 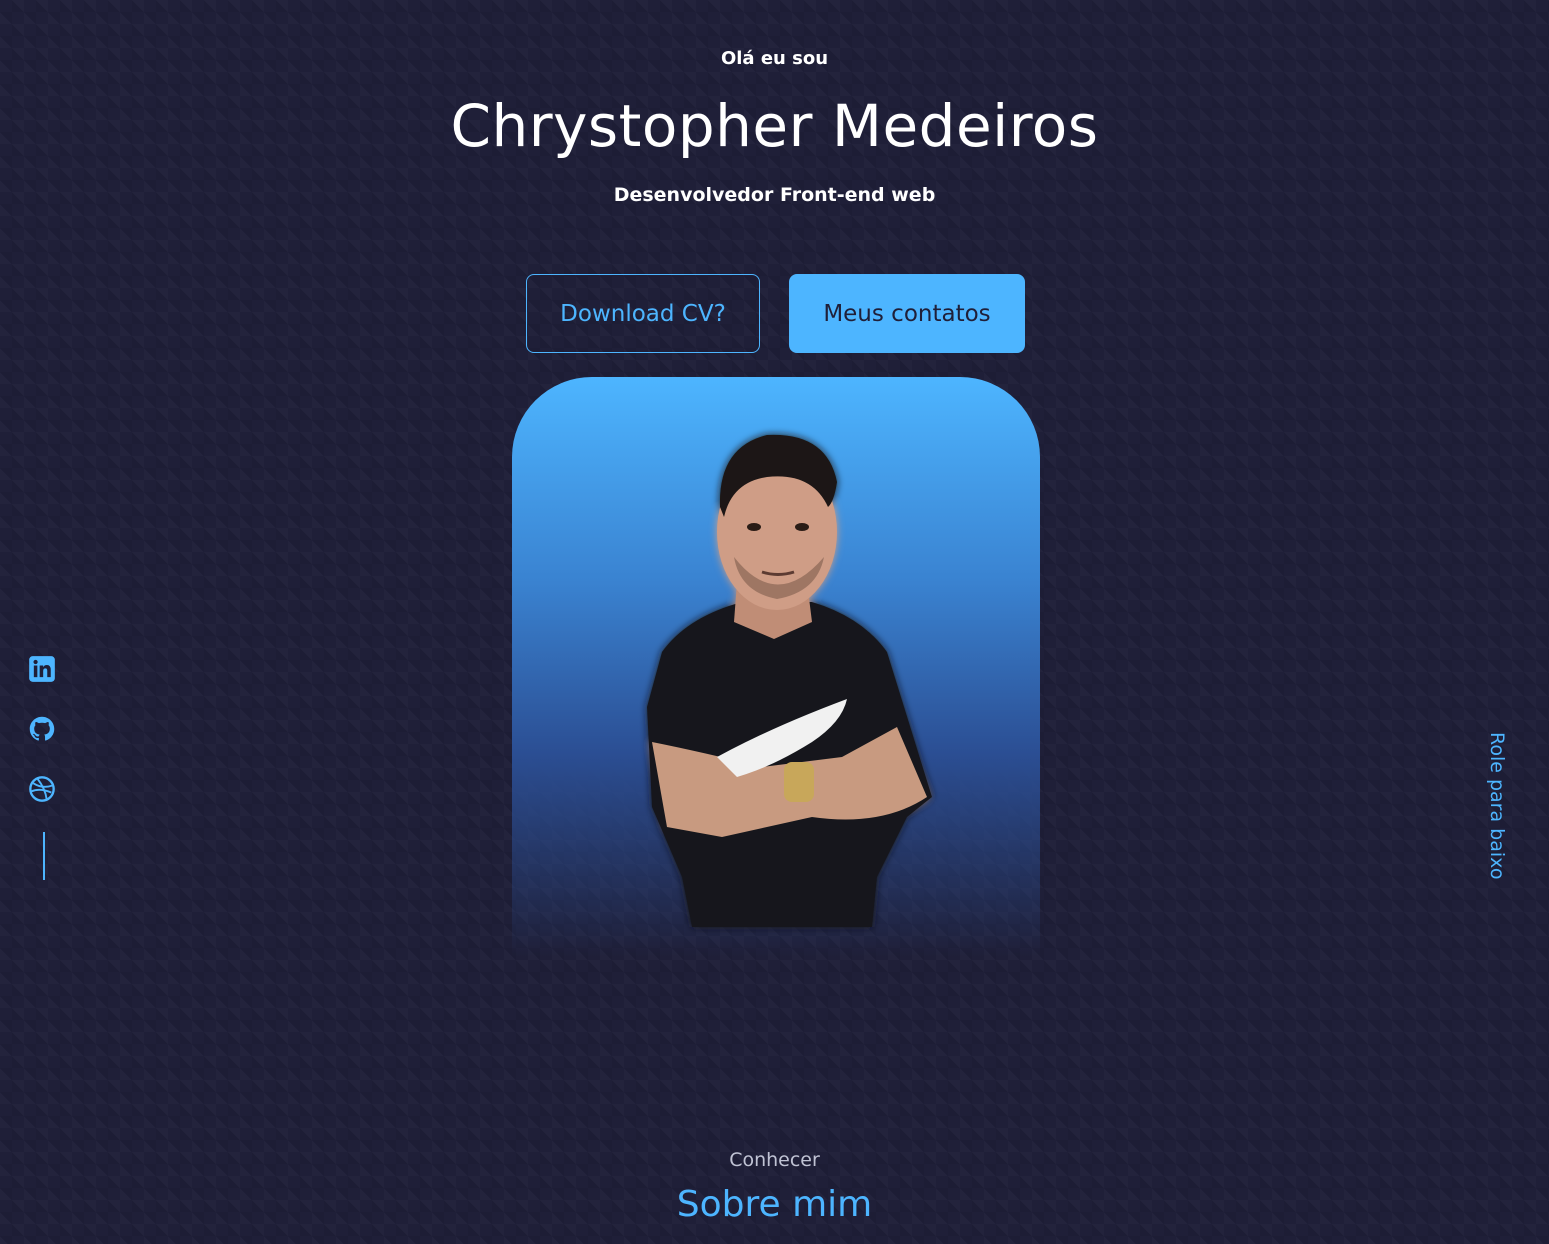 I want to click on github-icon, so click(x=42, y=729).